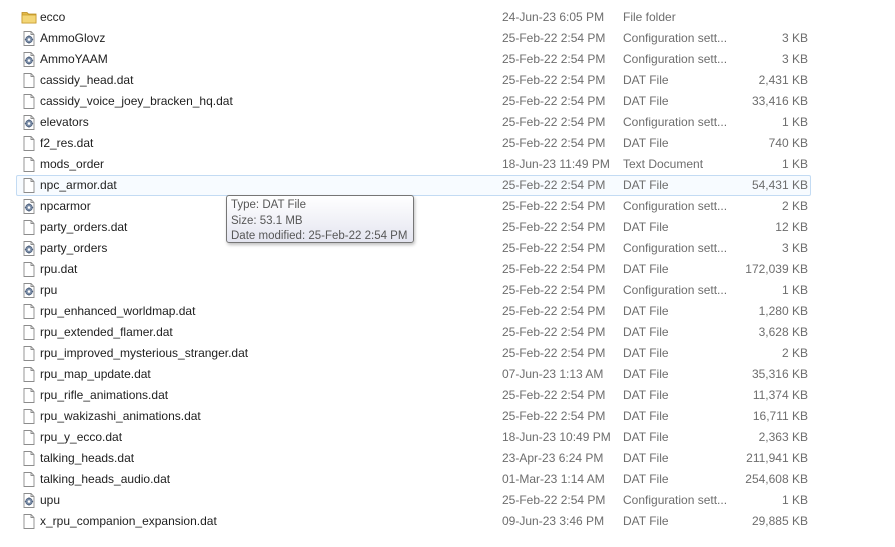 This screenshot has width=895, height=547. I want to click on file-name: rpu_improved_mysterious_stranger.dat, so click(144, 353).